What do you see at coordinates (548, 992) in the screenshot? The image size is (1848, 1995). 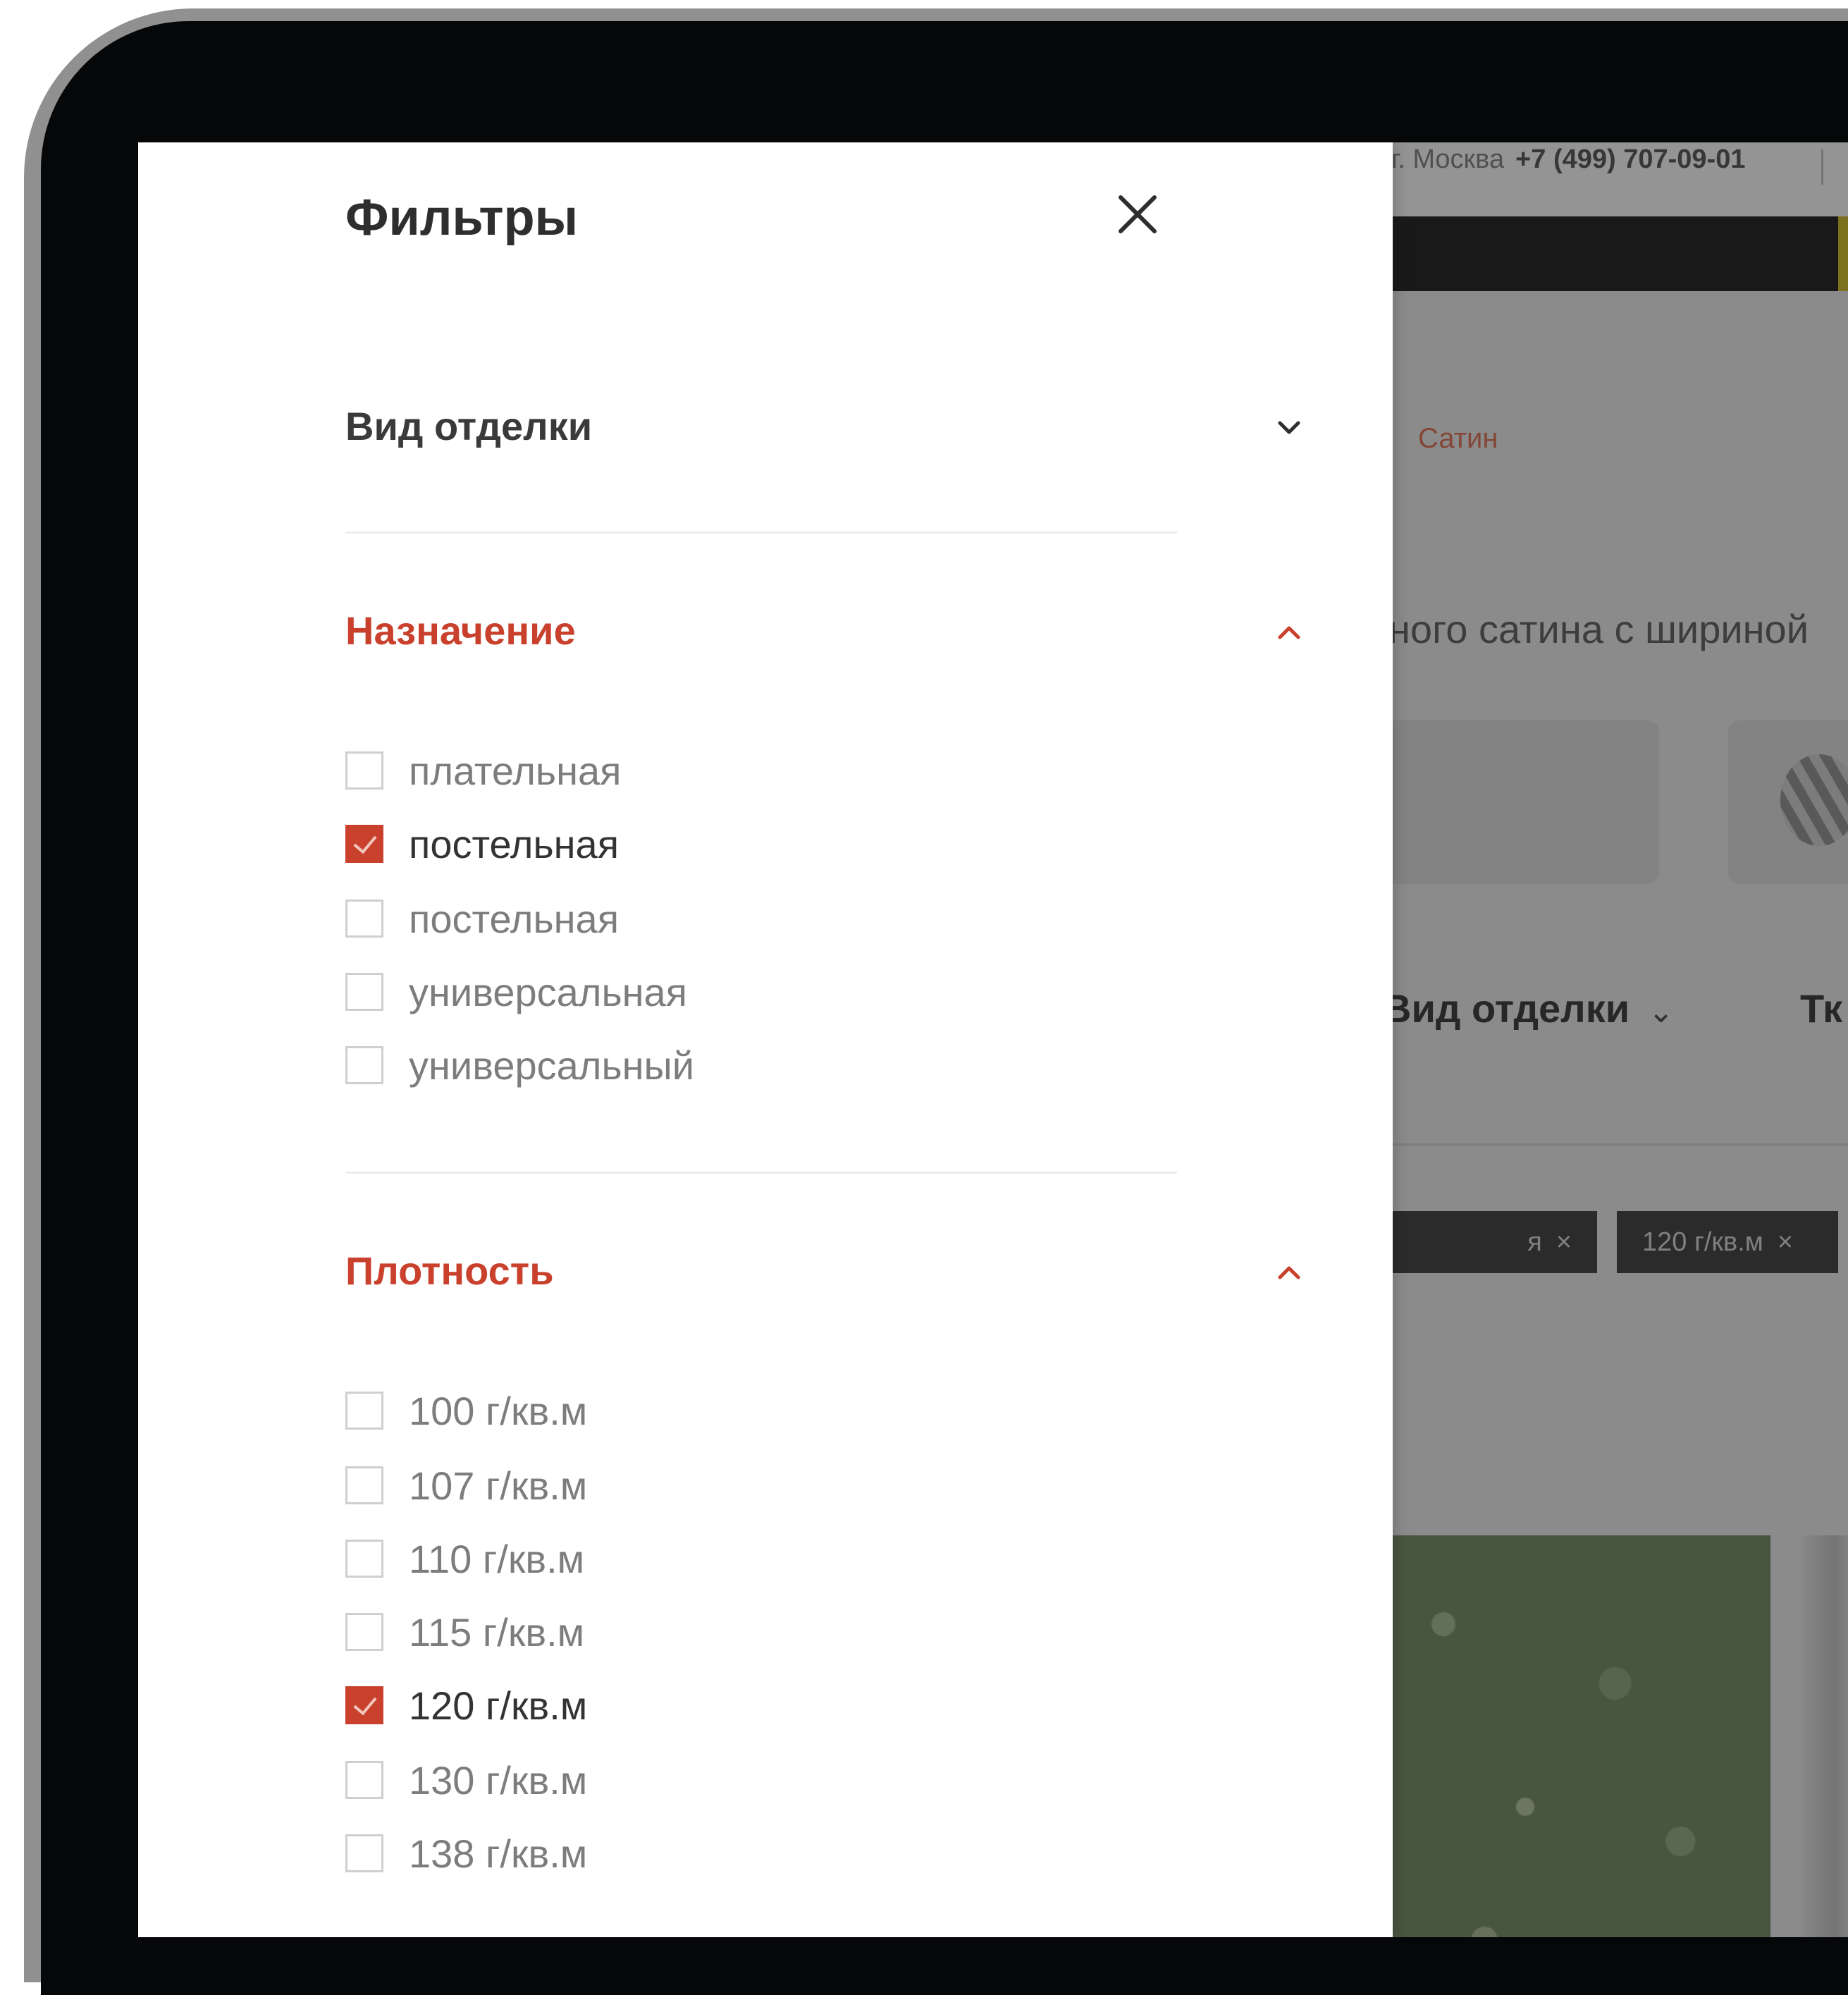 I see `filter-option-label: универсальная` at bounding box center [548, 992].